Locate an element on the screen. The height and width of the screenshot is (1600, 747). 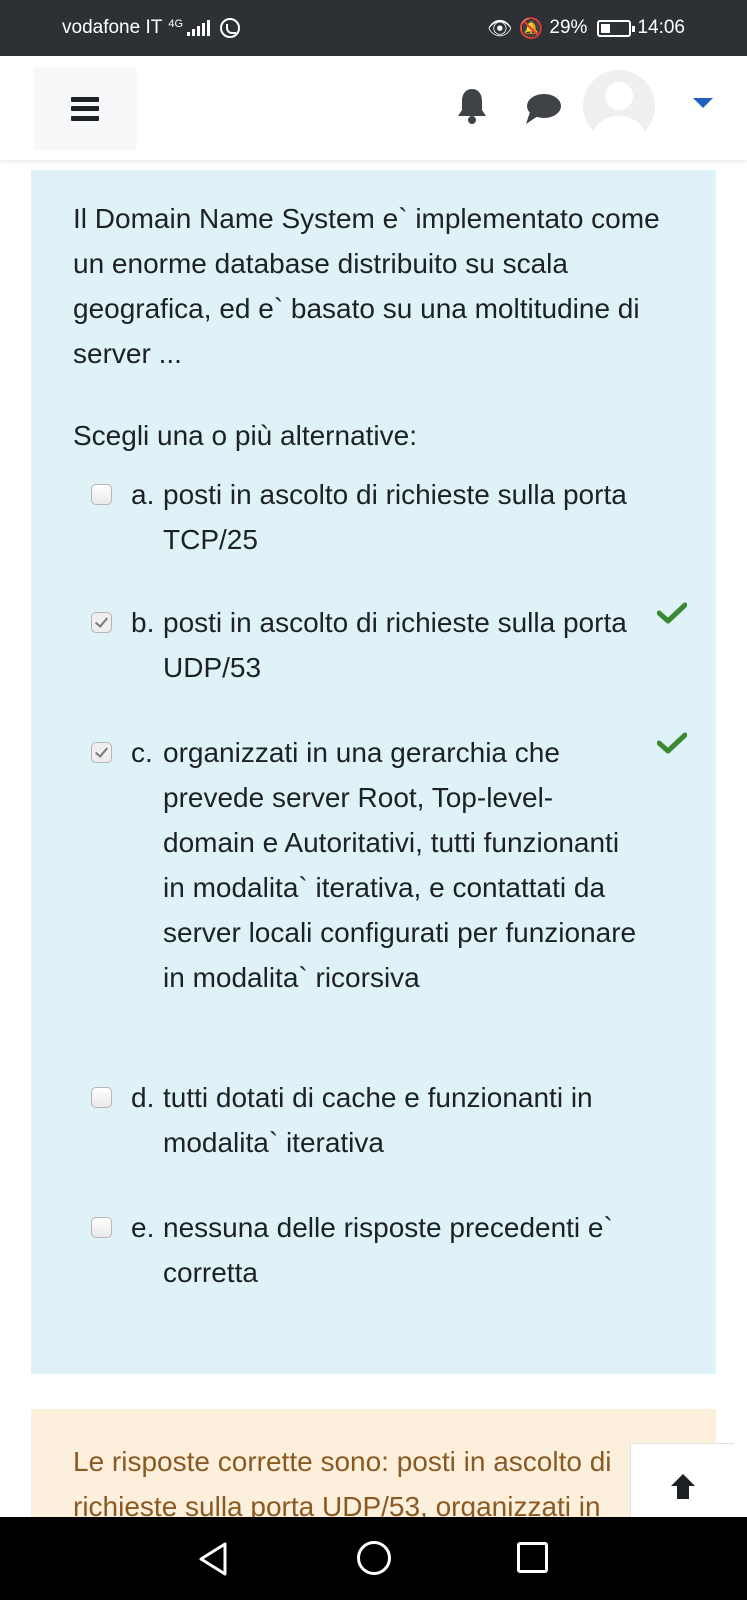
hamburger-icon is located at coordinates (85, 108).